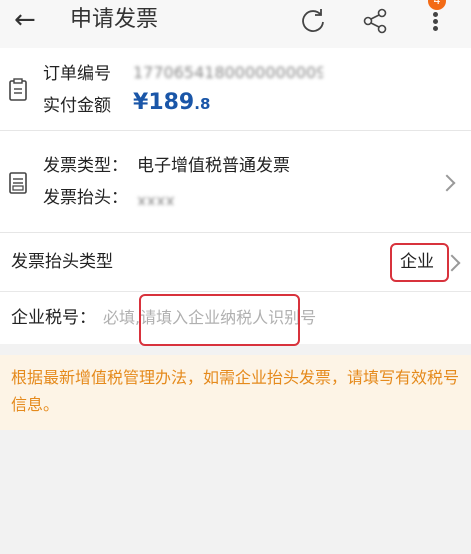 The width and height of the screenshot is (471, 554). What do you see at coordinates (313, 21) in the screenshot?
I see `refresh-icon` at bounding box center [313, 21].